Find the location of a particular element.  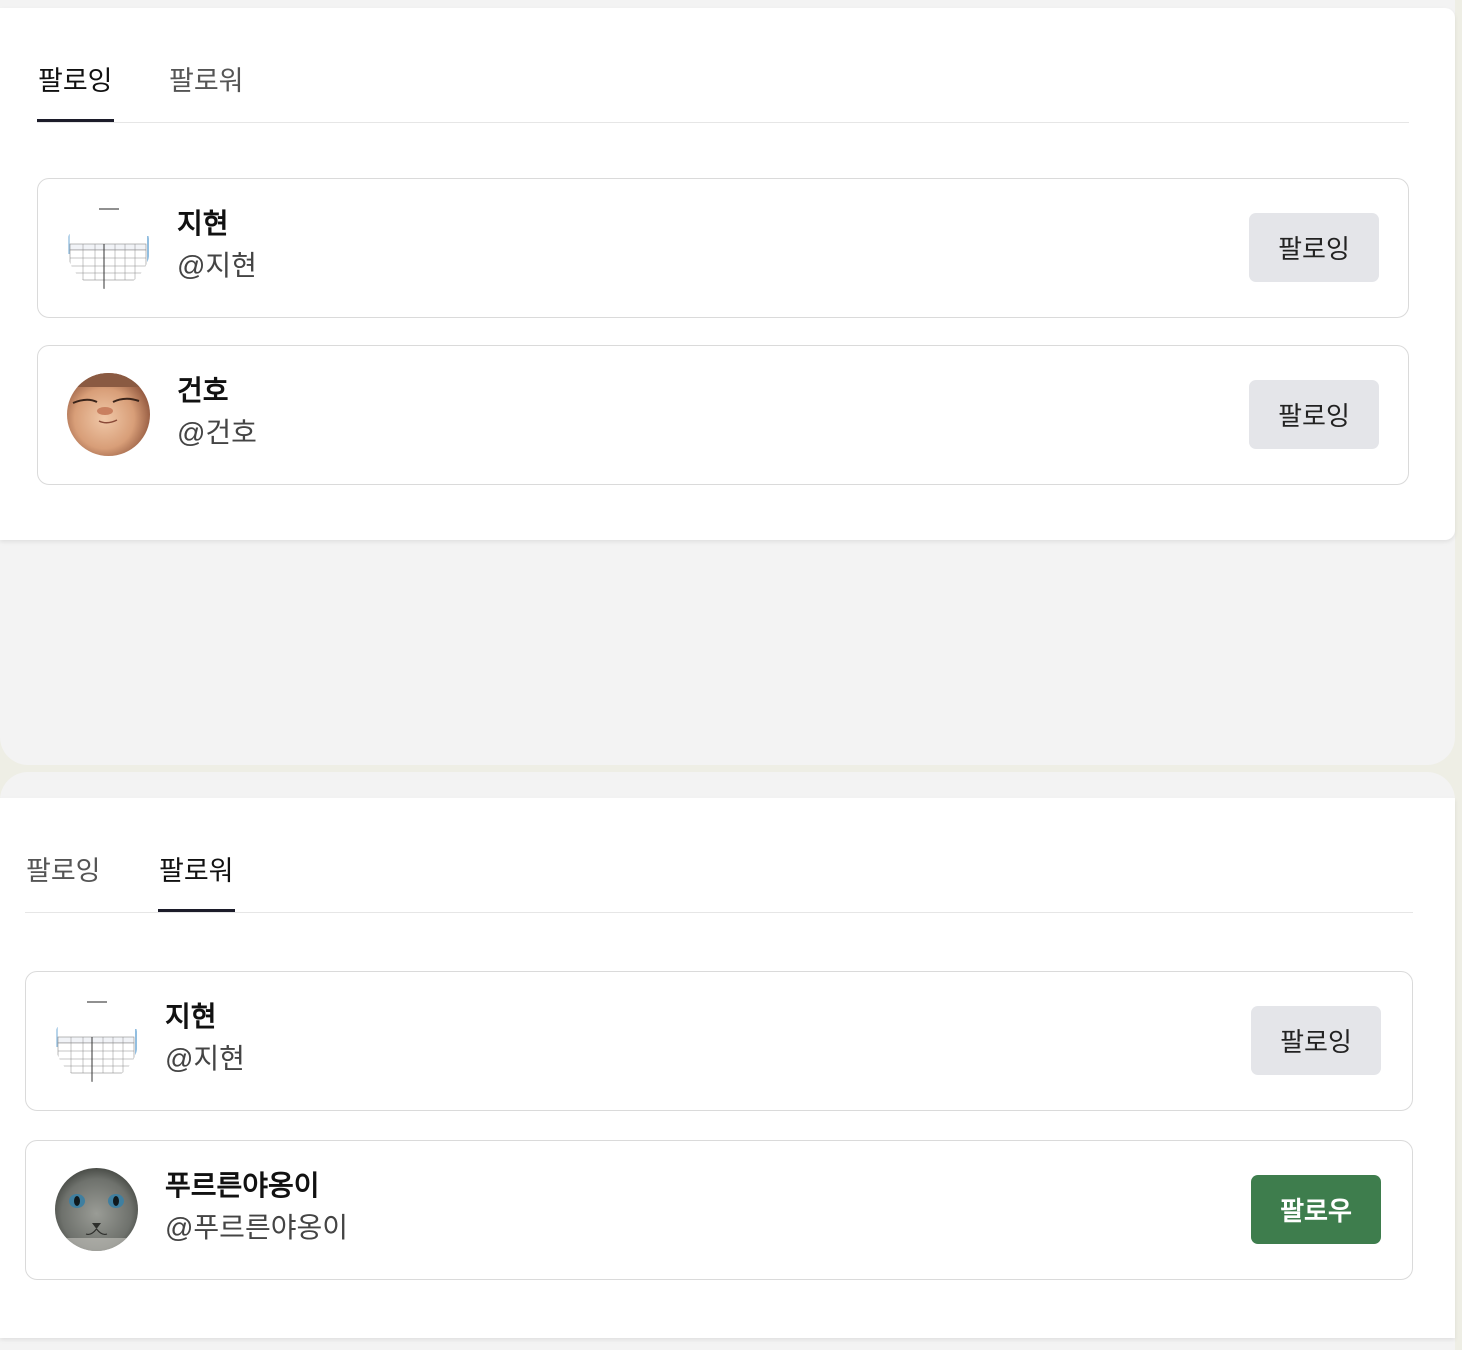

cat-avatar is located at coordinates (96, 1209).